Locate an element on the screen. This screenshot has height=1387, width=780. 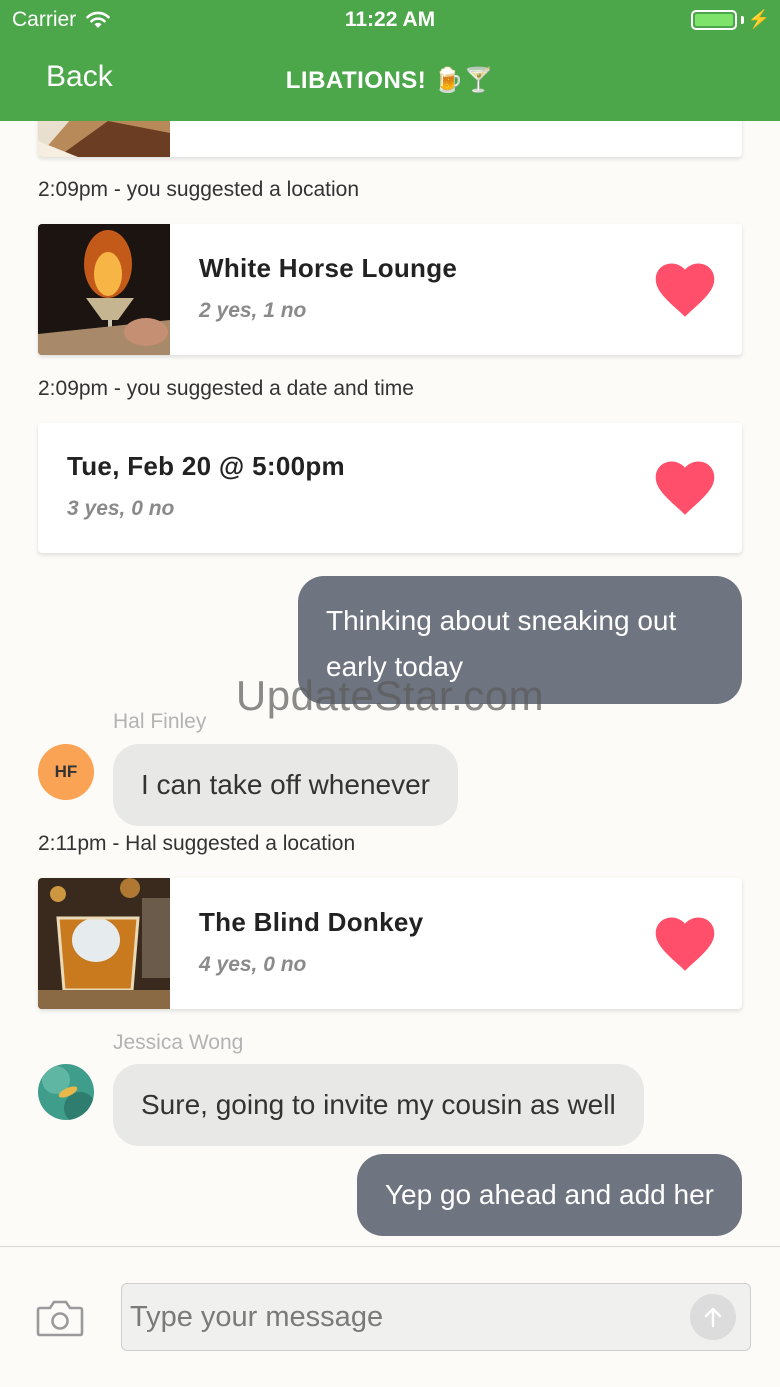
timestamp: 2:09pm - you suggested a location is located at coordinates (199, 189).